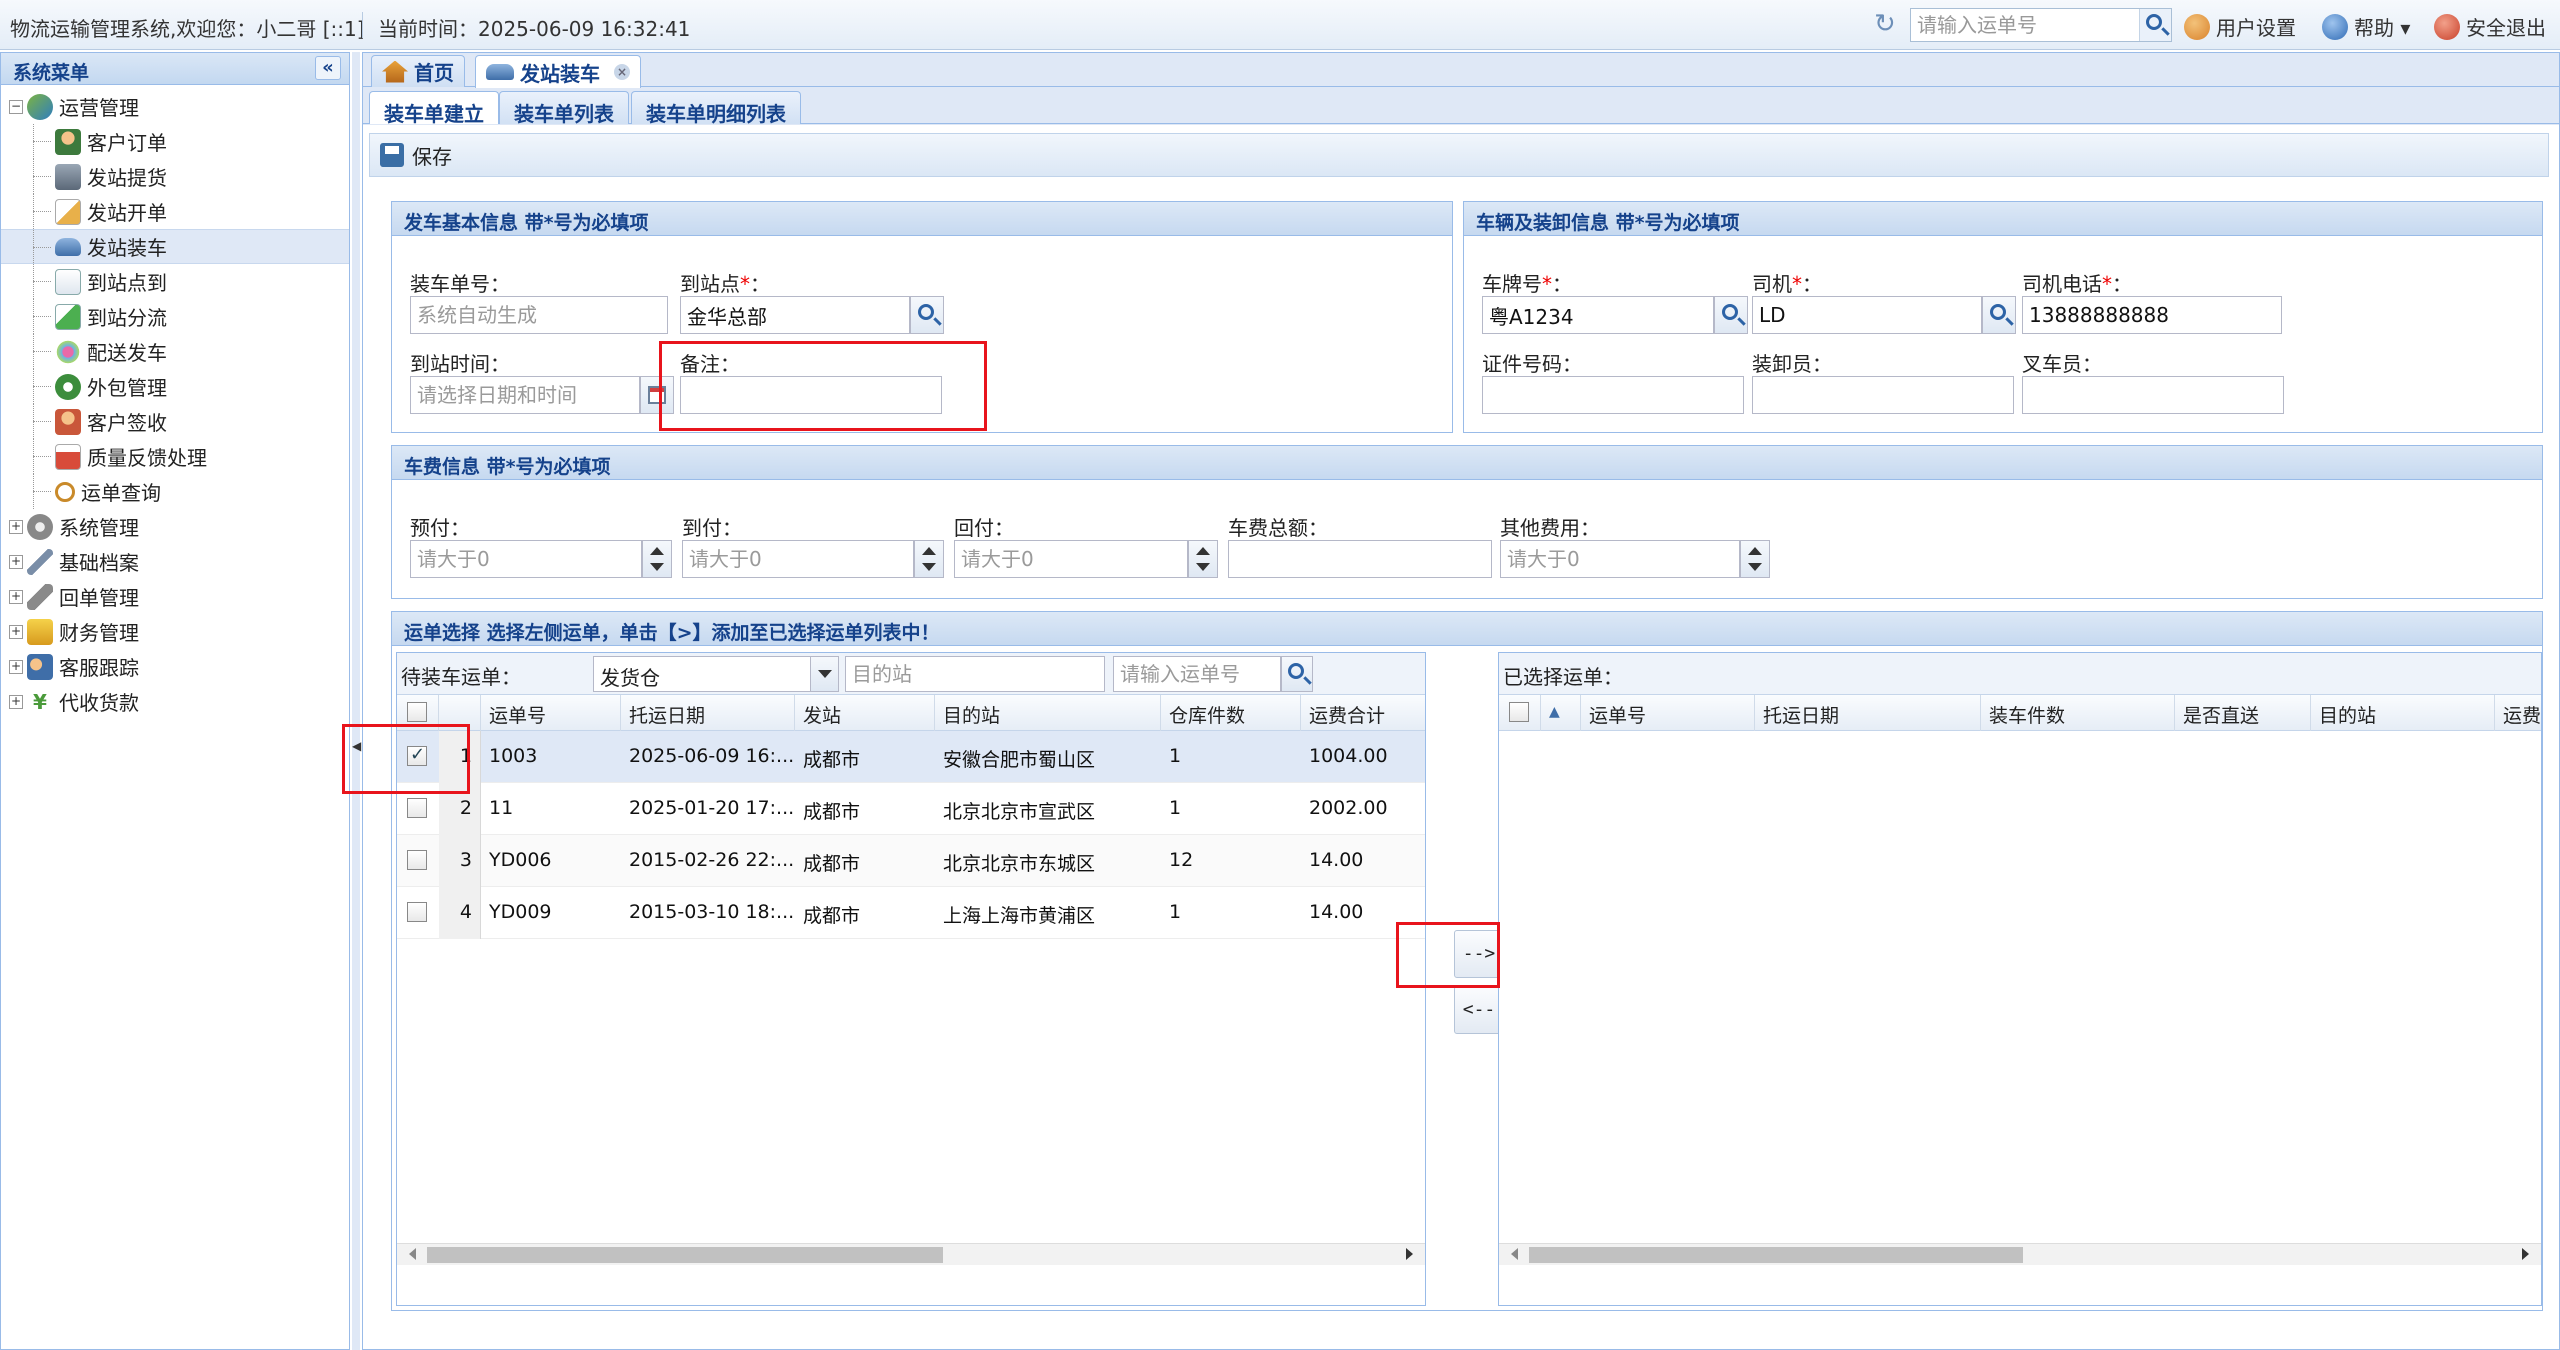 The image size is (2560, 1350). Describe the element at coordinates (2335, 26) in the screenshot. I see `help-icon` at that location.